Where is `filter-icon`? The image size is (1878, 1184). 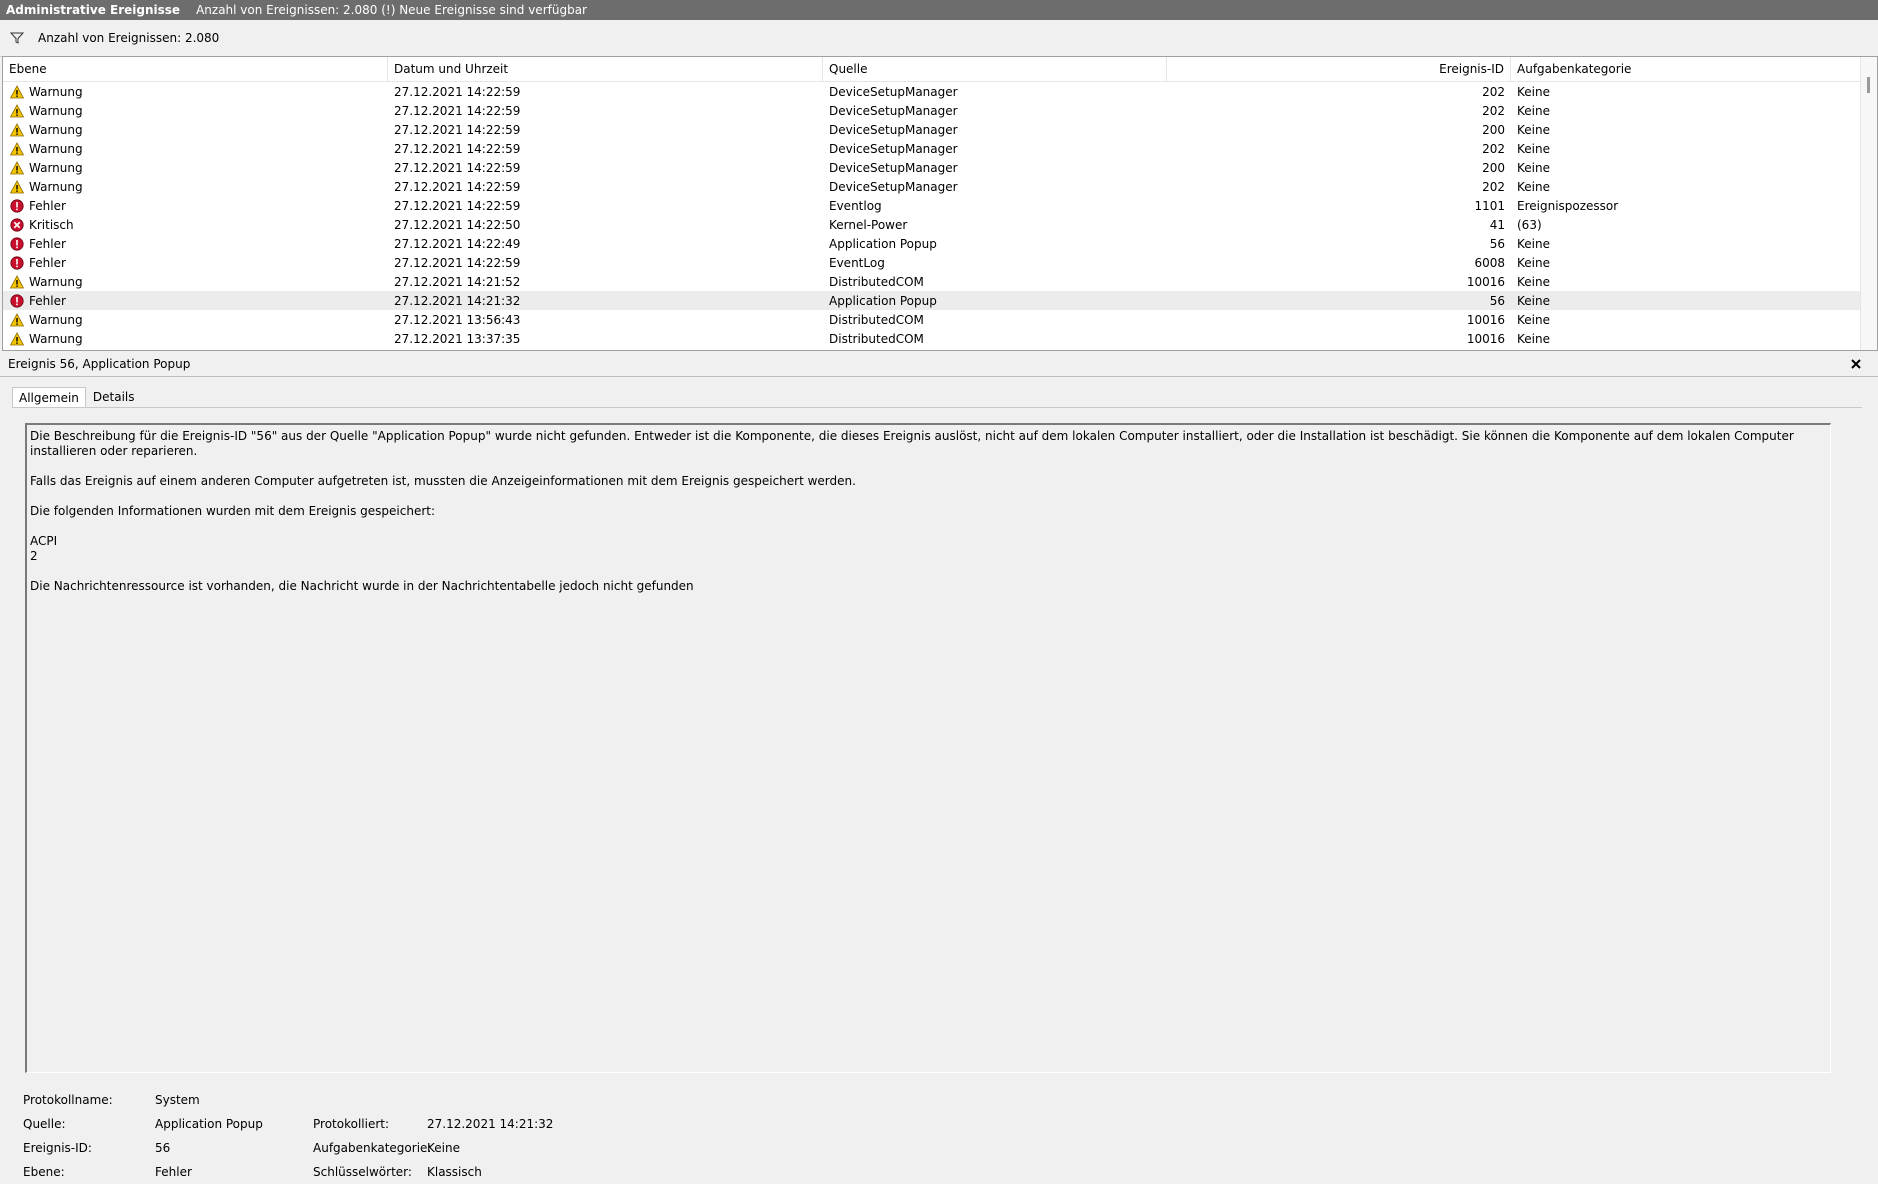 filter-icon is located at coordinates (17, 38).